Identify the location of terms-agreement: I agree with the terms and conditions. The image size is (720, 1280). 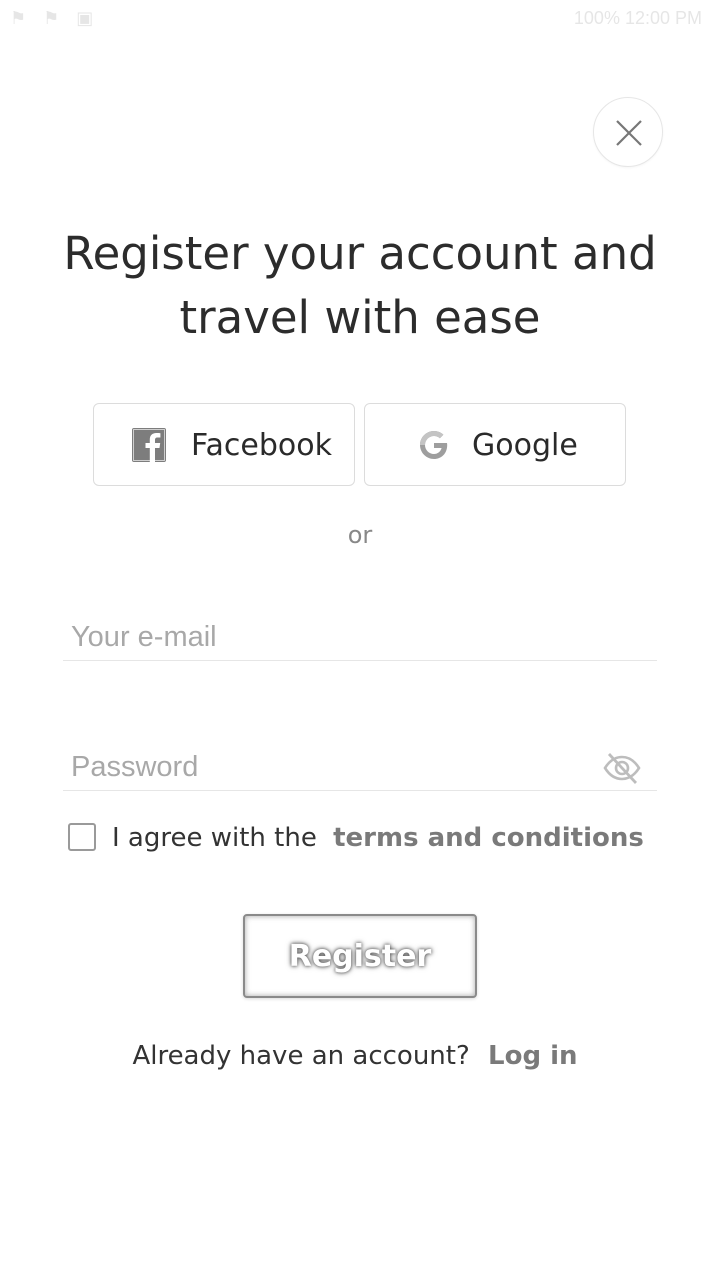
(378, 838).